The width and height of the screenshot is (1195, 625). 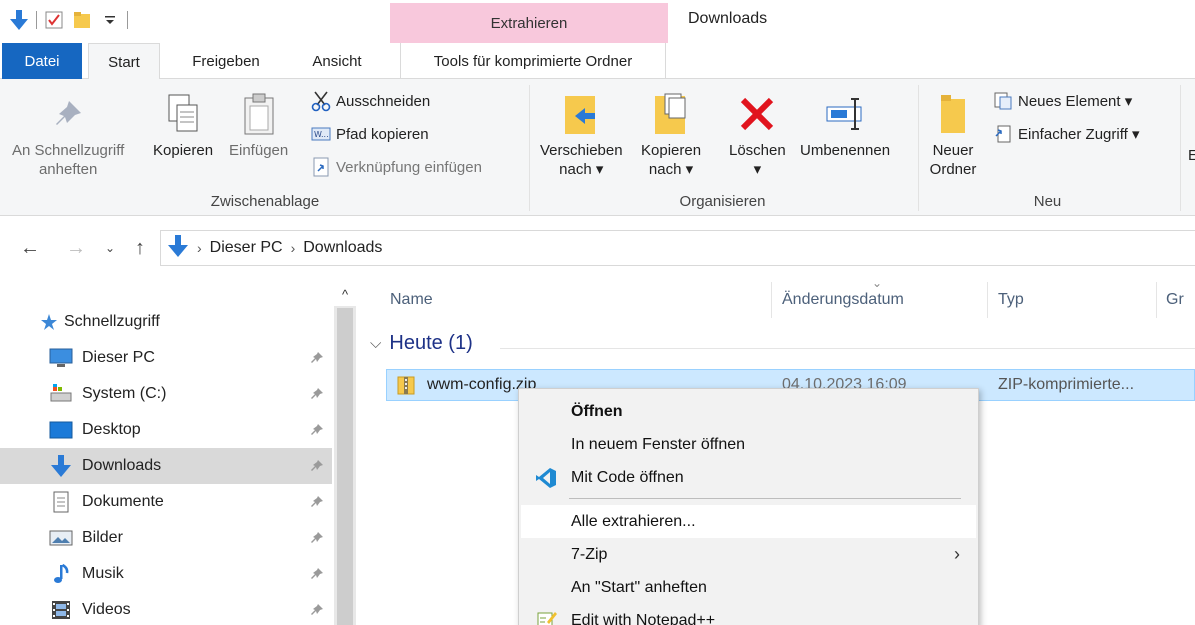 What do you see at coordinates (748, 587) in the screenshot?
I see `menu-item-pin-to-start: An "Start" anheften` at bounding box center [748, 587].